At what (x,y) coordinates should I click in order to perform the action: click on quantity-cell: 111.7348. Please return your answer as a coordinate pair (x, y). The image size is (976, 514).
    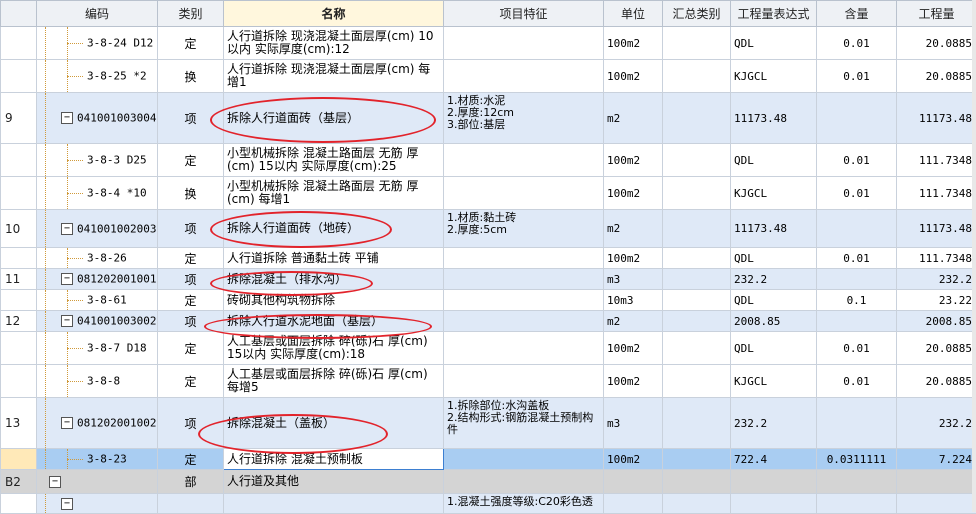
    Looking at the image, I should click on (936, 160).